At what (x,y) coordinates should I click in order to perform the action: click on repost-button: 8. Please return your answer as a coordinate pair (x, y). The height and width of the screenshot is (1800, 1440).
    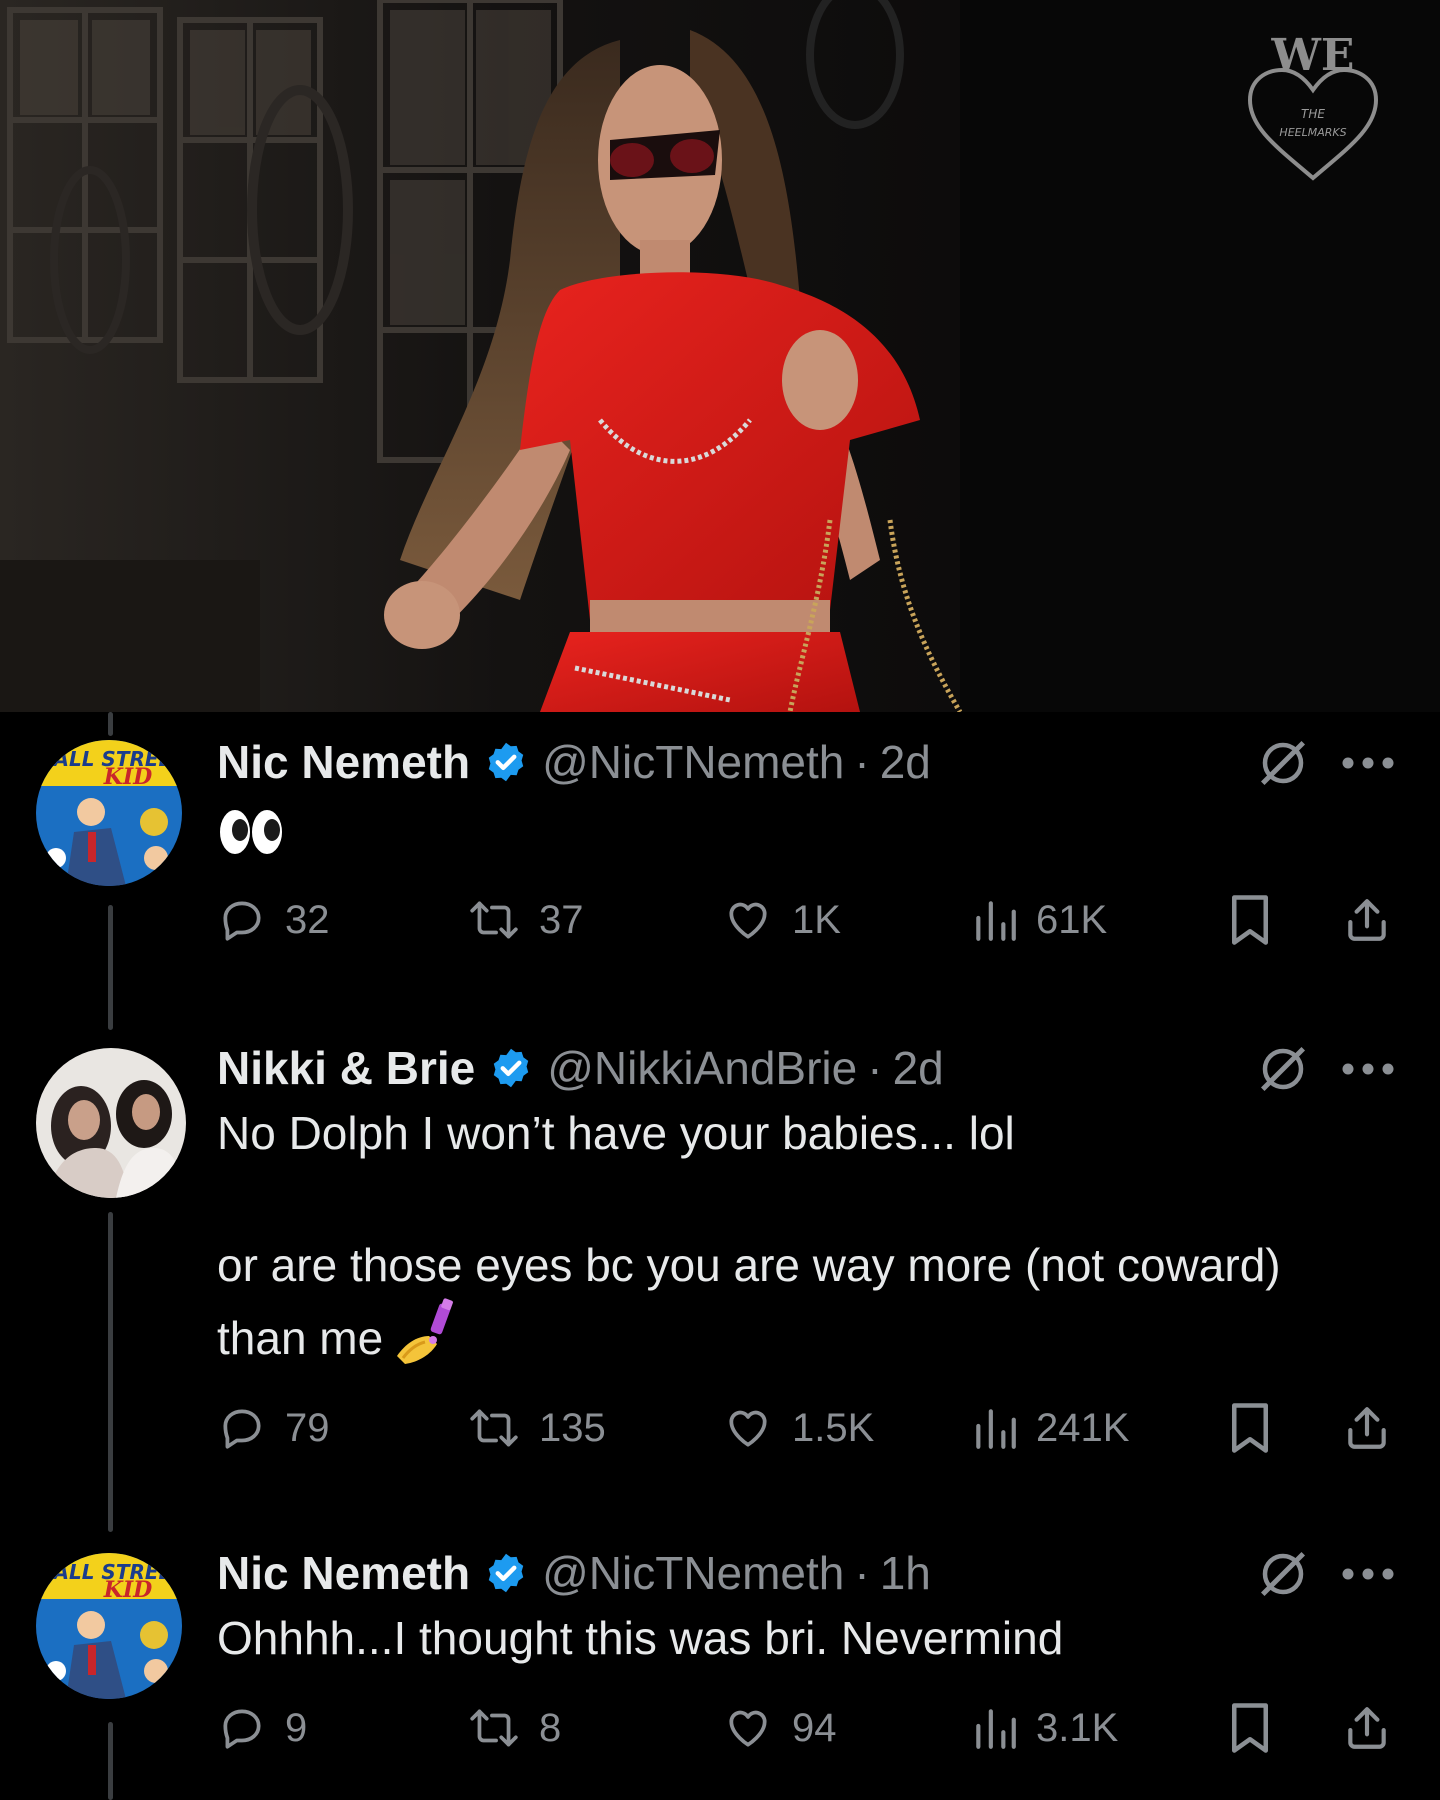
    Looking at the image, I should click on (514, 1728).